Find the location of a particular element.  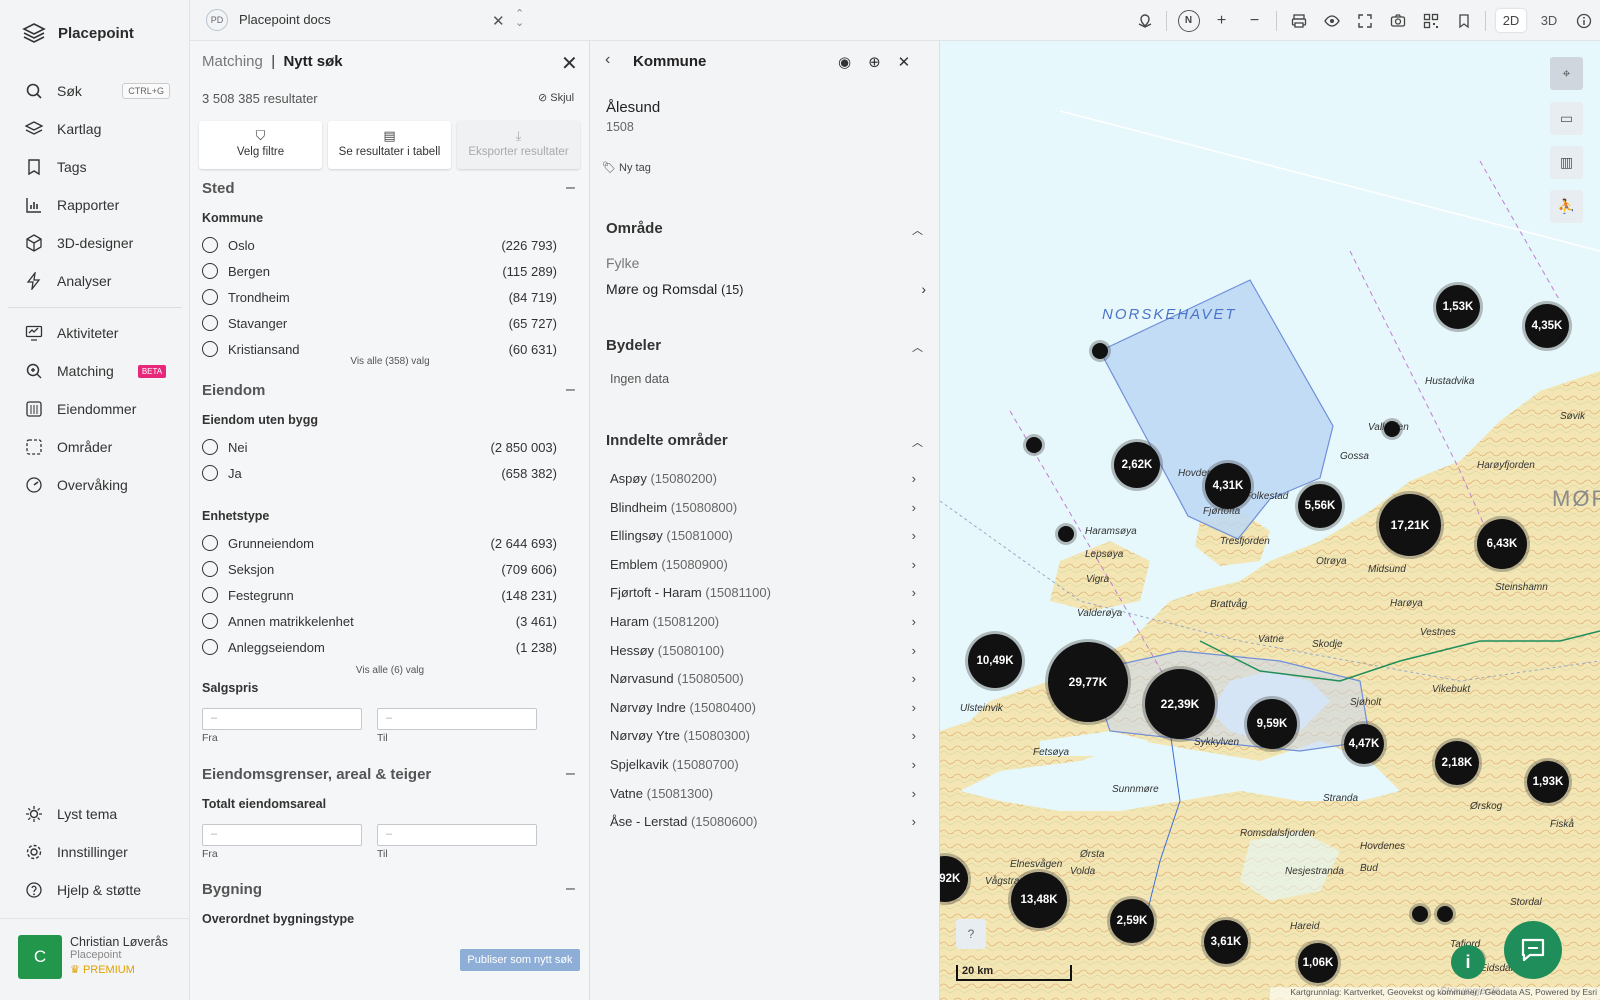

salgspris-to-input: – is located at coordinates (457, 719).